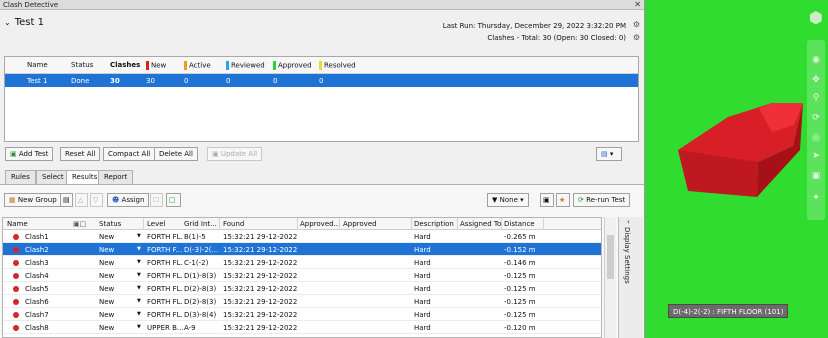  Describe the element at coordinates (53, 177) in the screenshot. I see `tab-select: Select` at that location.